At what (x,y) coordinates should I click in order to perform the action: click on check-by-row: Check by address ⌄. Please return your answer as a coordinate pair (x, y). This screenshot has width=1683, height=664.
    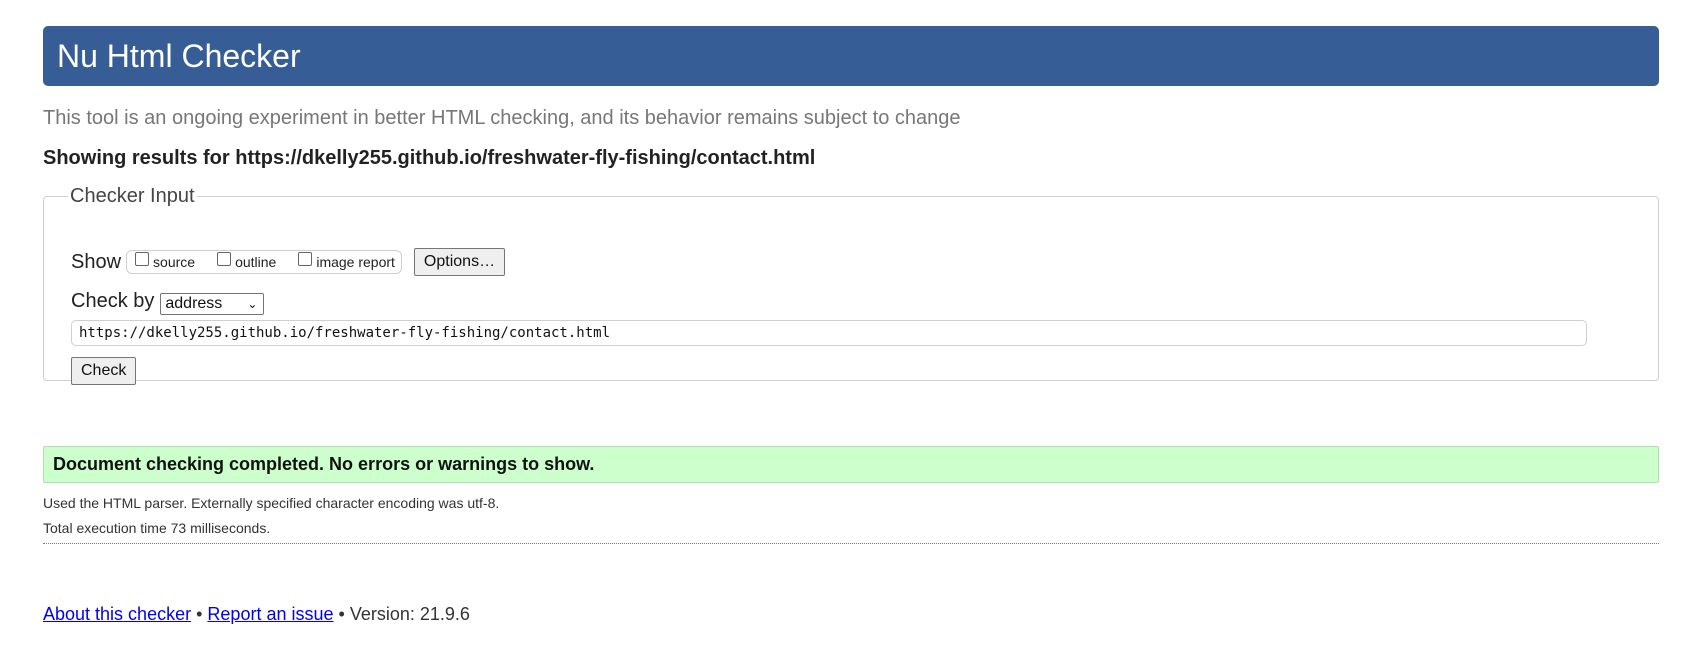
    Looking at the image, I should click on (168, 302).